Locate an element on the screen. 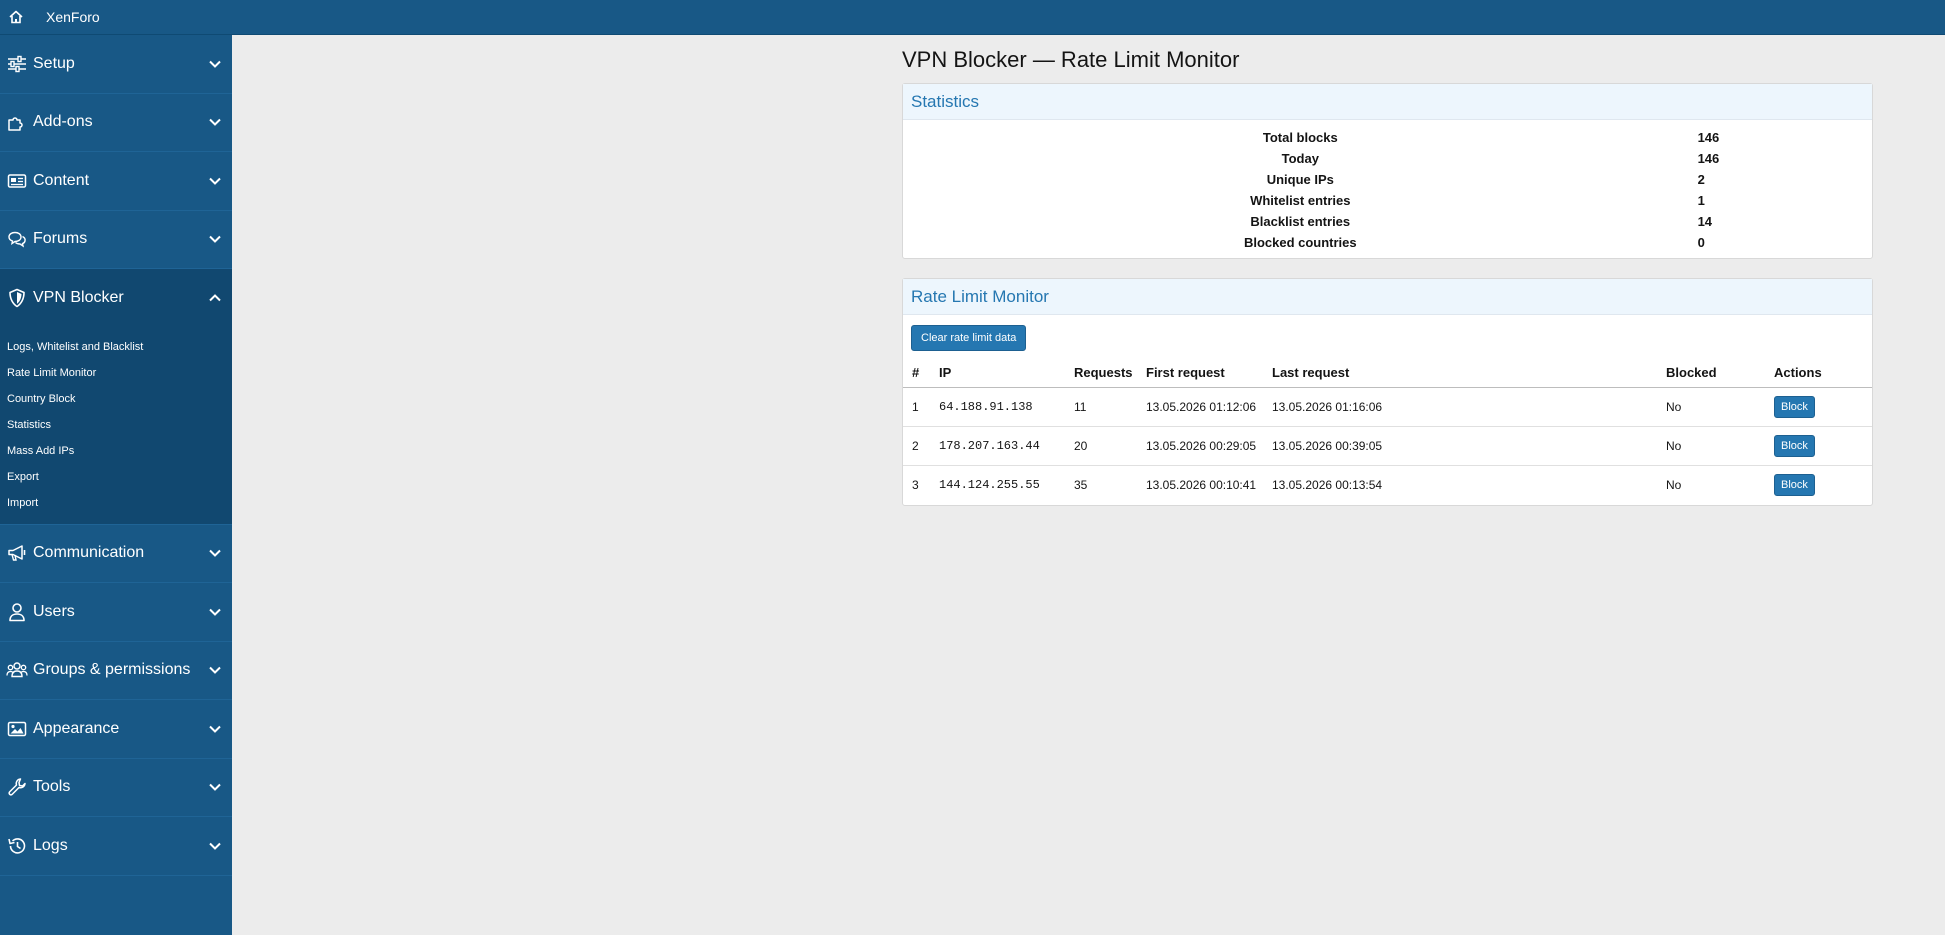  row-number: 1 is located at coordinates (916, 407).